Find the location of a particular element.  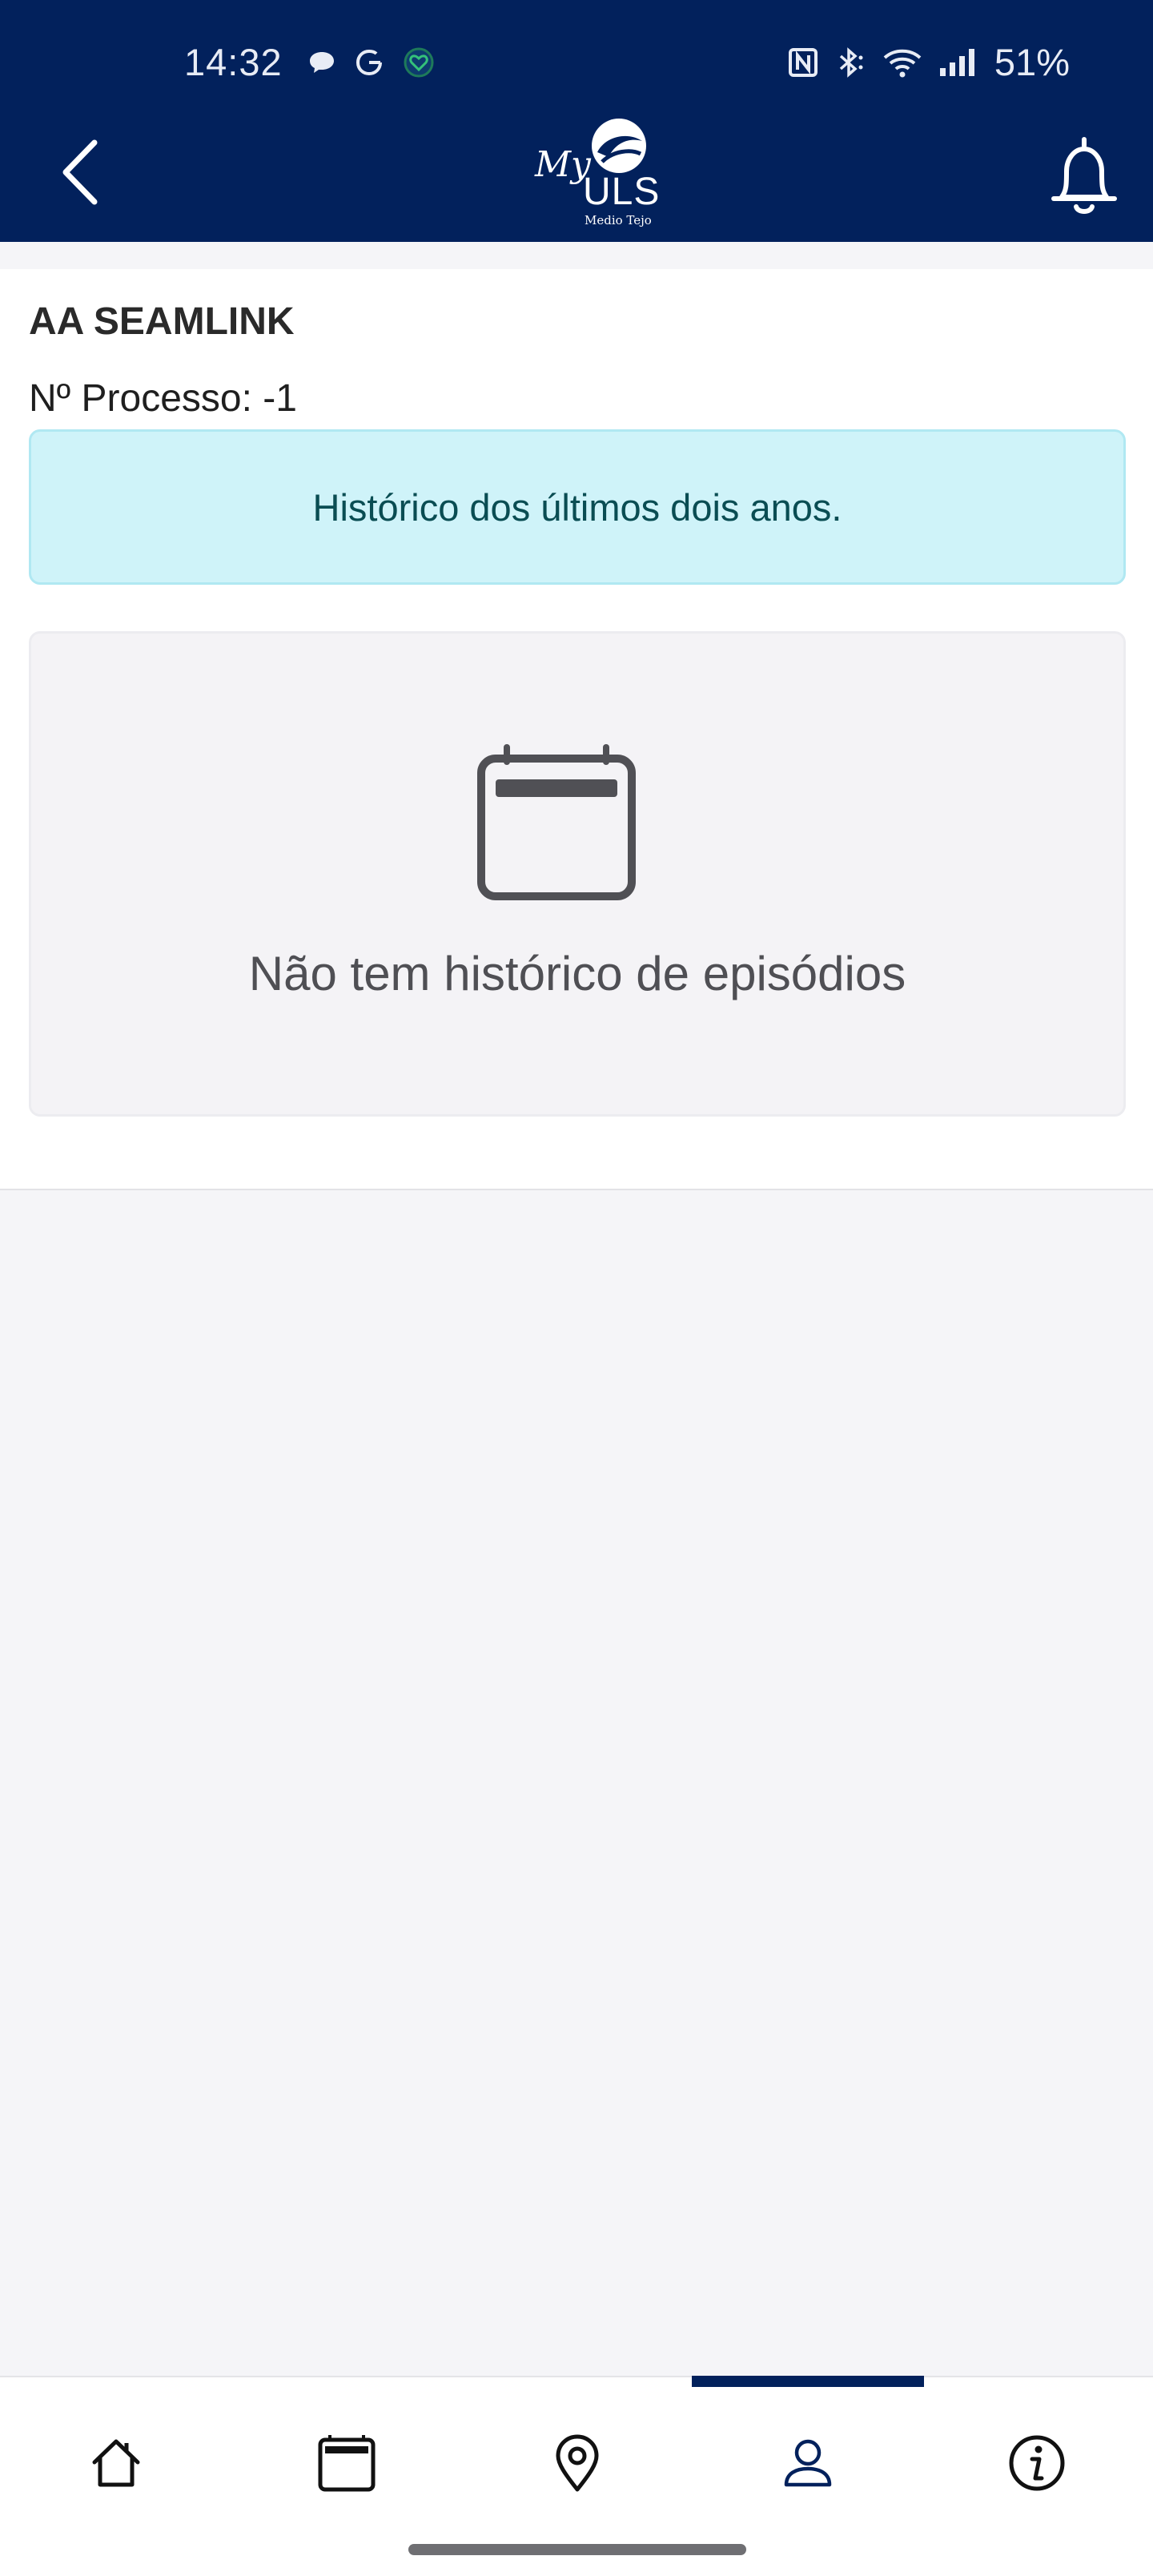

tab-info is located at coordinates (1037, 2463).